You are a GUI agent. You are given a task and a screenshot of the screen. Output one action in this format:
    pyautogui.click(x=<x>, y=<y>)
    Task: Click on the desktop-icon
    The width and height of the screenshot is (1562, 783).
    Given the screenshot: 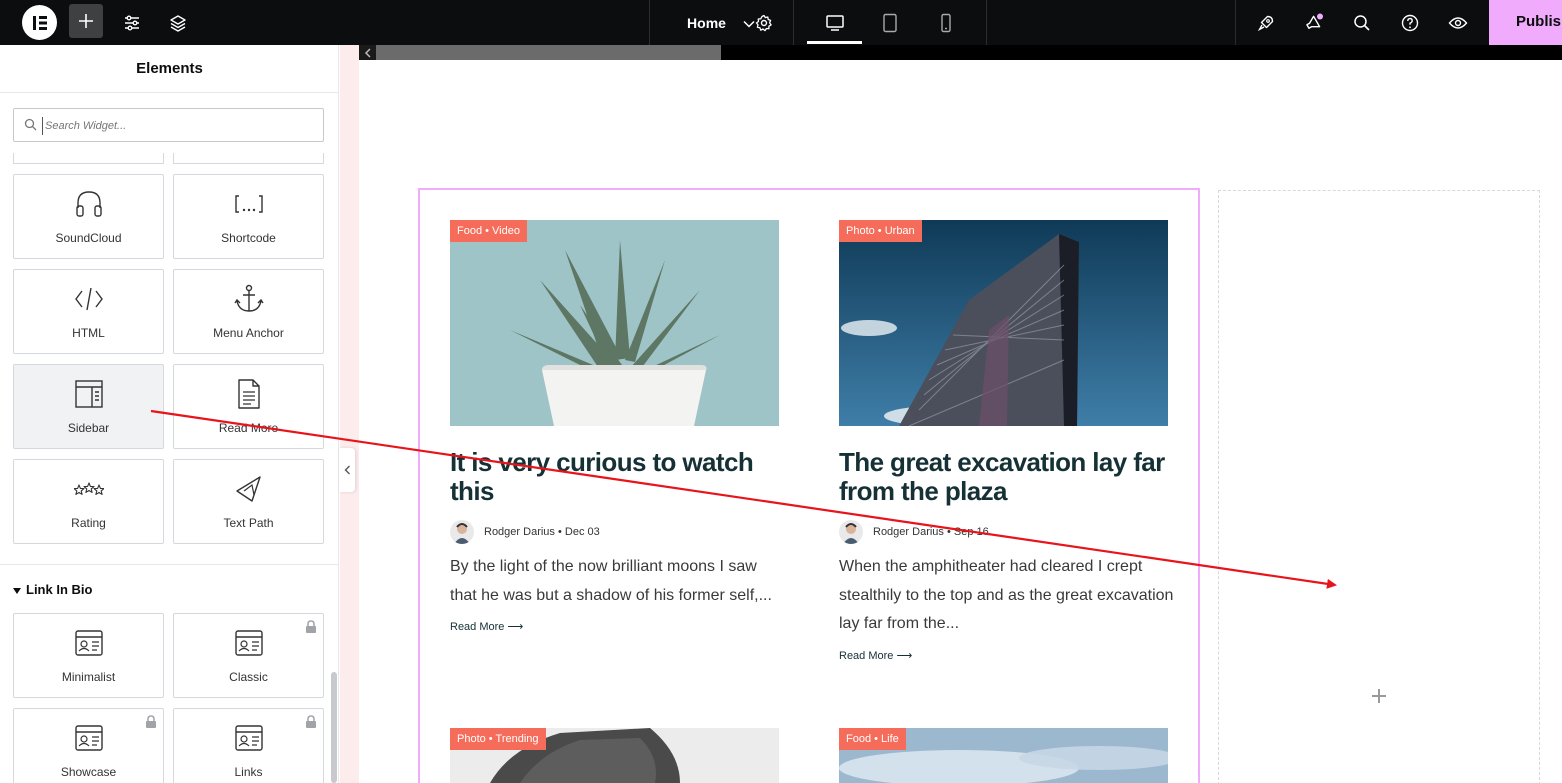 What is the action you would take?
    pyautogui.click(x=834, y=22)
    